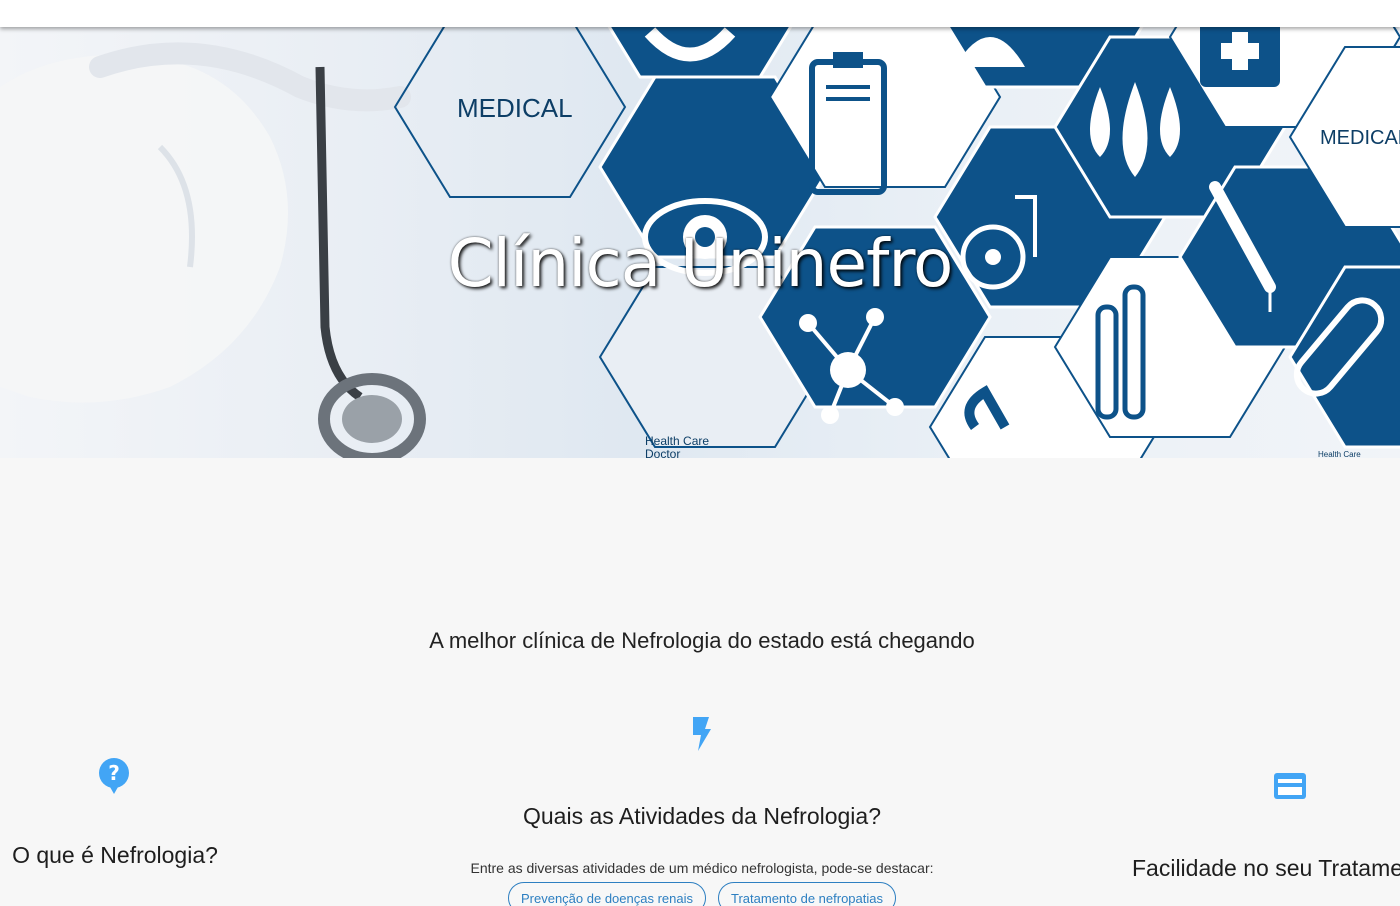  Describe the element at coordinates (115, 813) in the screenshot. I see `feature-card-what-is: ? O que é Nefrologia?` at that location.